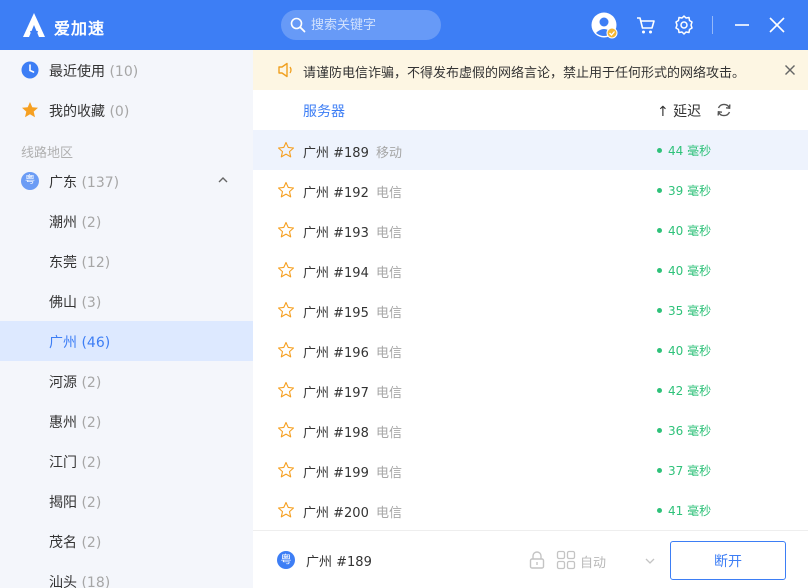 This screenshot has width=808, height=588. I want to click on sidebar-item-city: 茂名 (2), so click(126, 541).